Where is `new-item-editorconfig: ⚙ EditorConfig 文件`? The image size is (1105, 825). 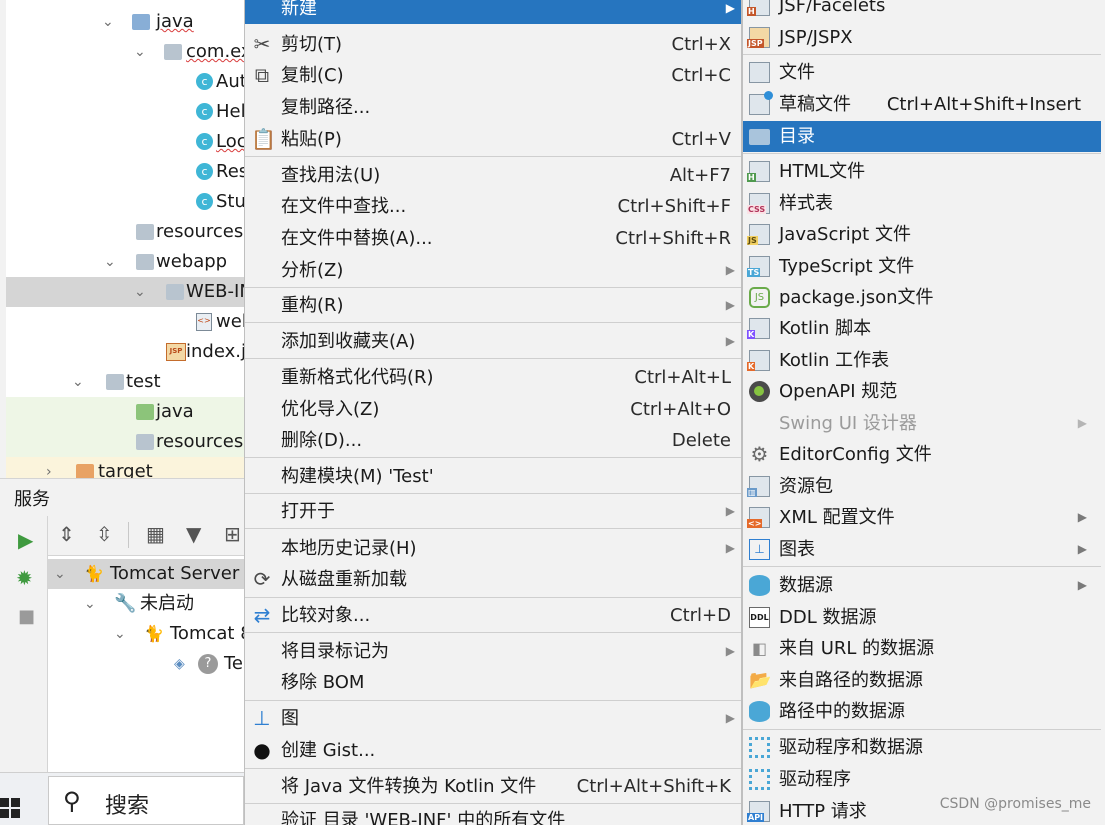
new-item-editorconfig: ⚙ EditorConfig 文件 is located at coordinates (922, 454).